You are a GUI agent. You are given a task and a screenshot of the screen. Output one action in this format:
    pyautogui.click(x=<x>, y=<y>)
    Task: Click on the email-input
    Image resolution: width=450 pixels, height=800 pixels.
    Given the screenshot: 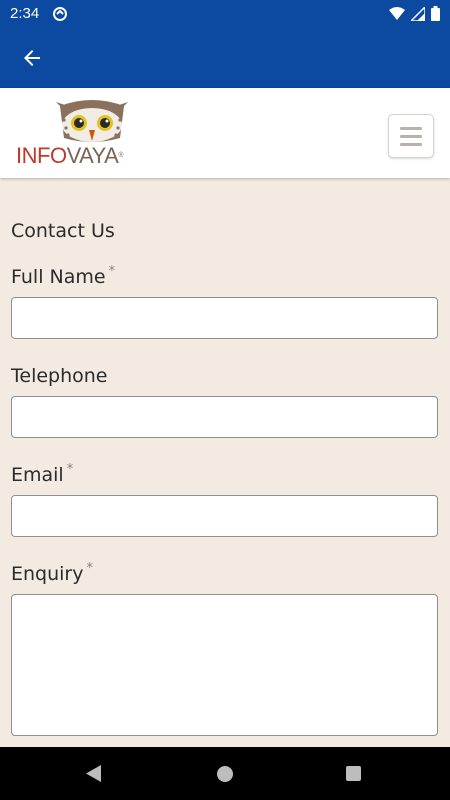 What is the action you would take?
    pyautogui.click(x=224, y=516)
    